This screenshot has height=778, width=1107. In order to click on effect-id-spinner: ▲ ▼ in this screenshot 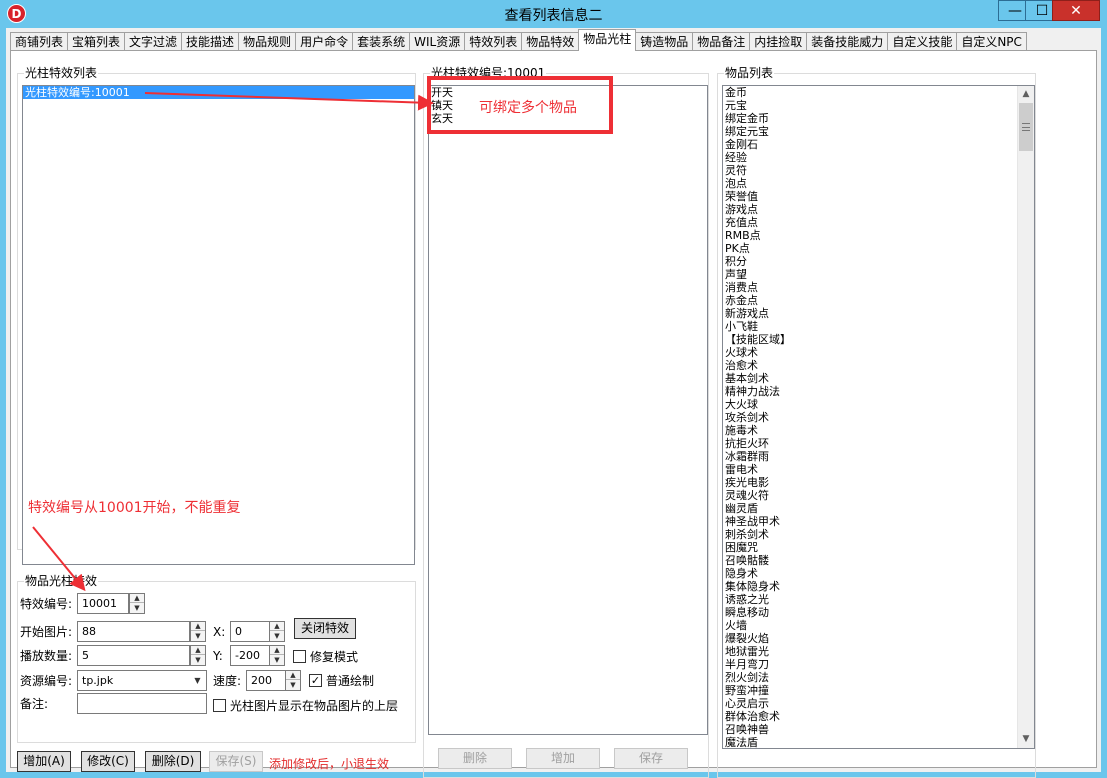, I will do `click(137, 603)`.